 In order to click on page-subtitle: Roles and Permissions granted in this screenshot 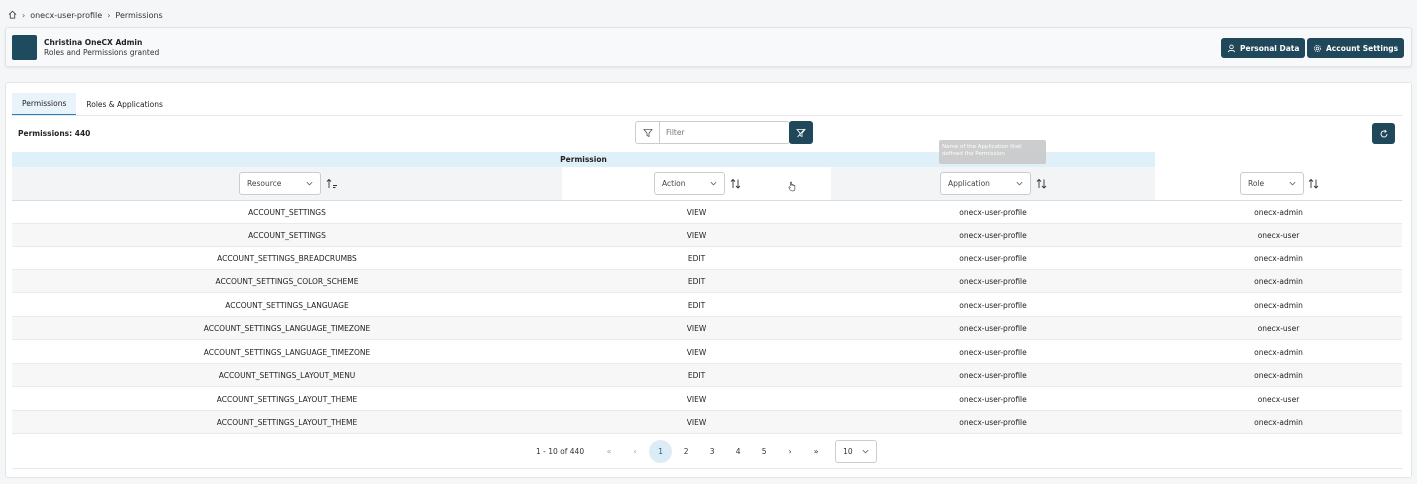, I will do `click(102, 52)`.